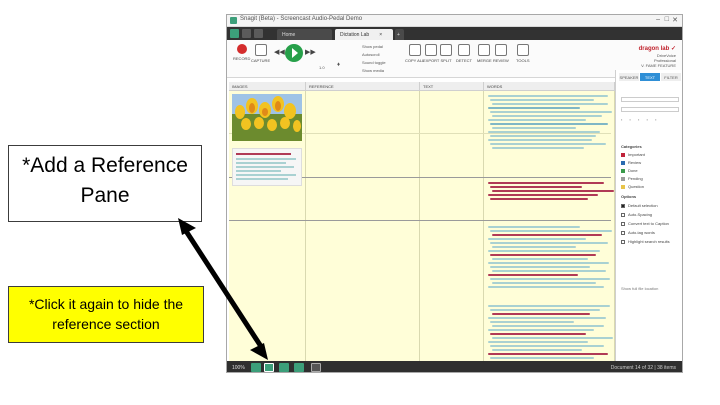  Describe the element at coordinates (650, 109) in the screenshot. I see `panel-search-field` at that location.